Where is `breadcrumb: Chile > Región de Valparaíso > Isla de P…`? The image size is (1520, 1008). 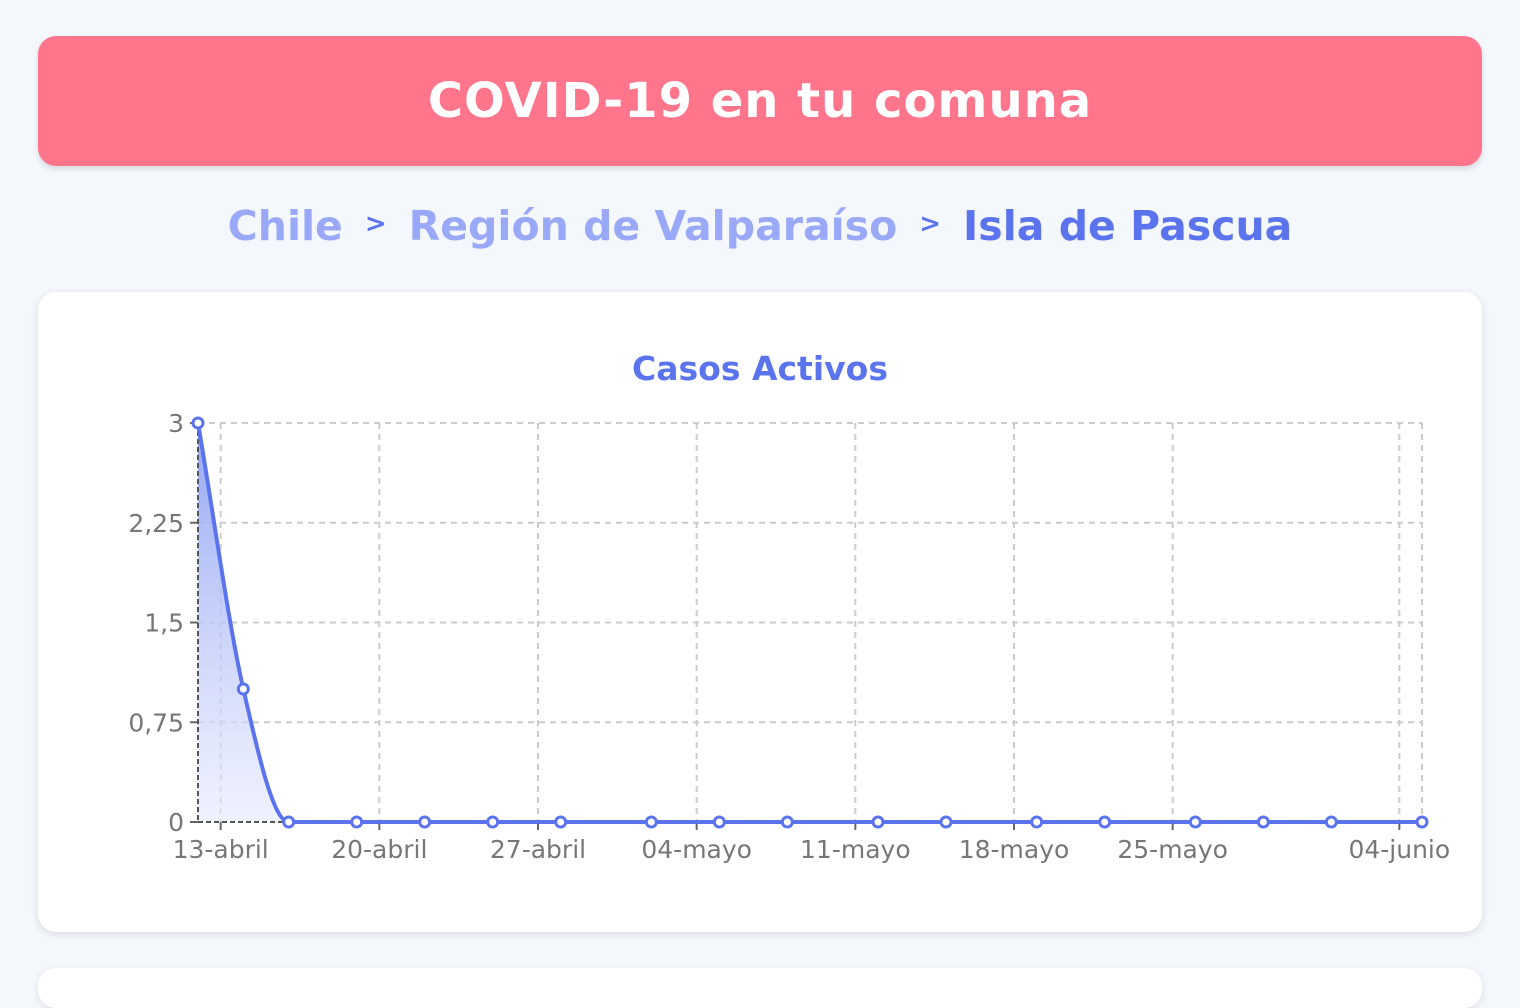 breadcrumb: Chile > Región de Valparaíso > Isla de P… is located at coordinates (760, 226).